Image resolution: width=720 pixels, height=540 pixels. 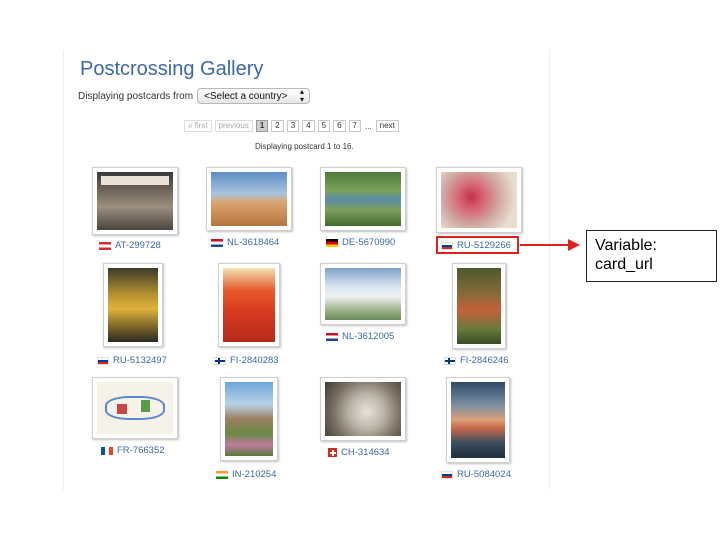 What do you see at coordinates (107, 450) in the screenshot?
I see `france-flag-icon` at bounding box center [107, 450].